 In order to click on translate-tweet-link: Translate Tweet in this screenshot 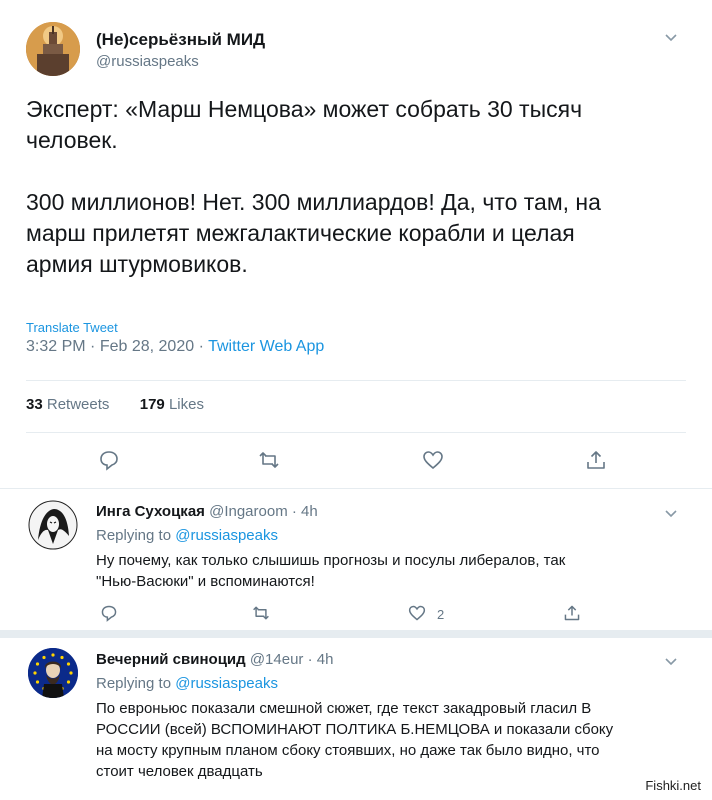, I will do `click(72, 327)`.